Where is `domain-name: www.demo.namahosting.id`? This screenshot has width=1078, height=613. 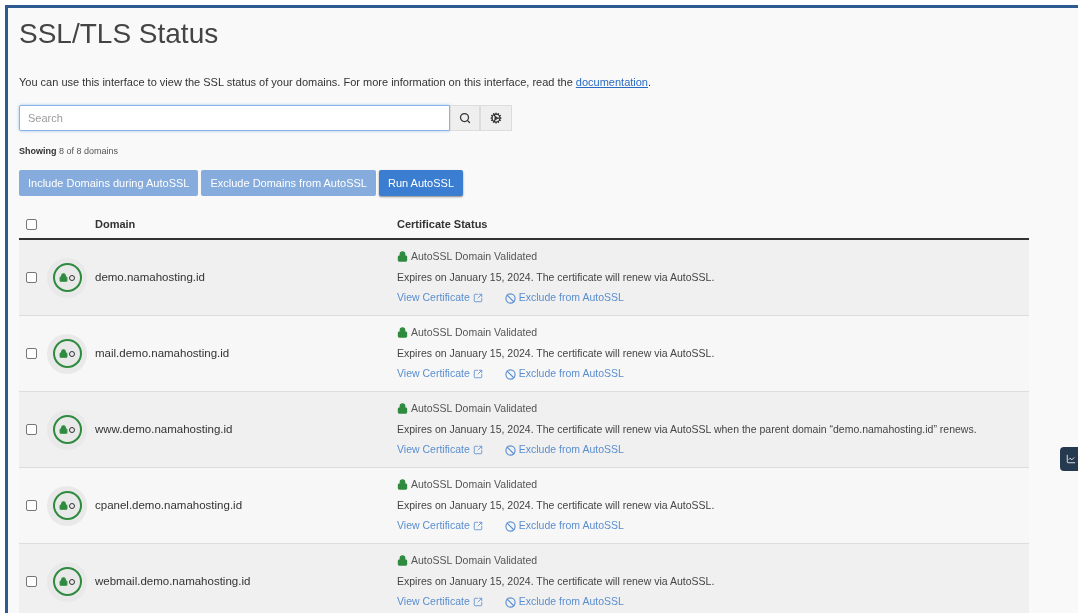 domain-name: www.demo.namahosting.id is located at coordinates (164, 429).